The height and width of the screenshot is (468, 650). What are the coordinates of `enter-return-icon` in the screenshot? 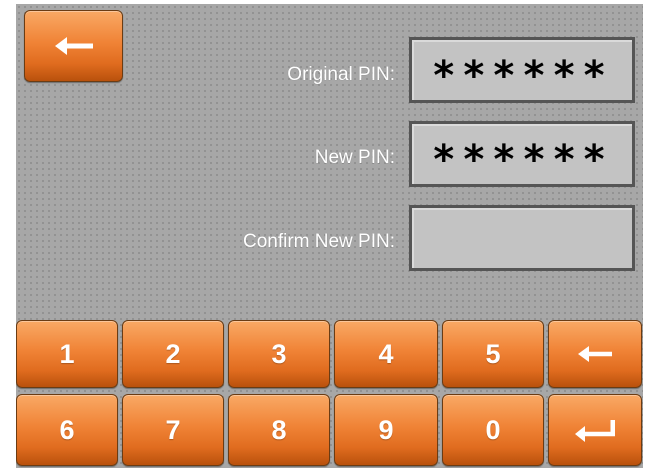 It's located at (595, 430).